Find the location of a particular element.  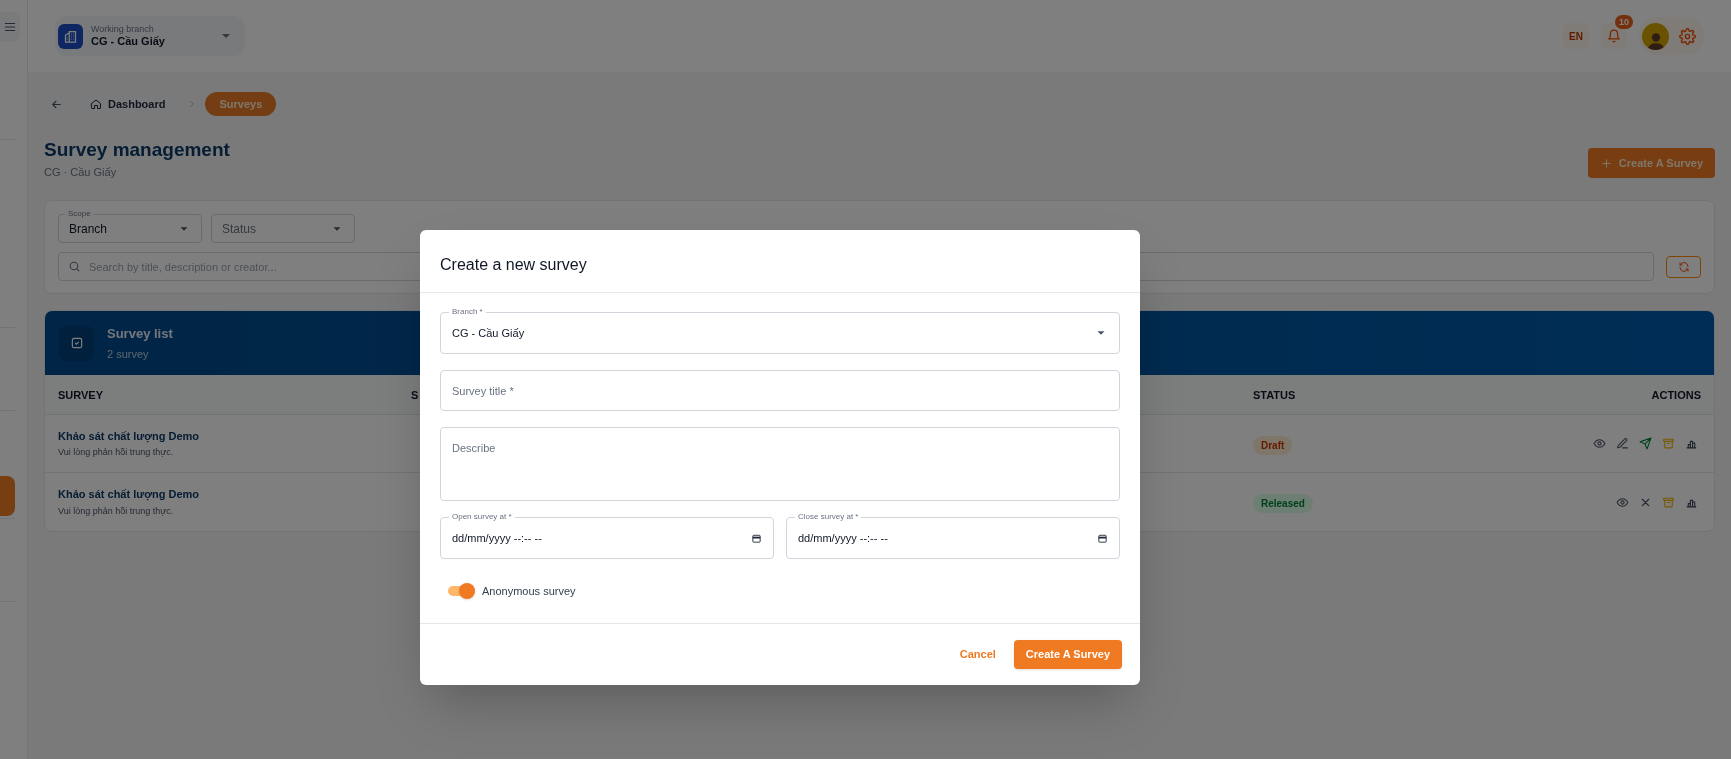

refresh-button is located at coordinates (1683, 266).